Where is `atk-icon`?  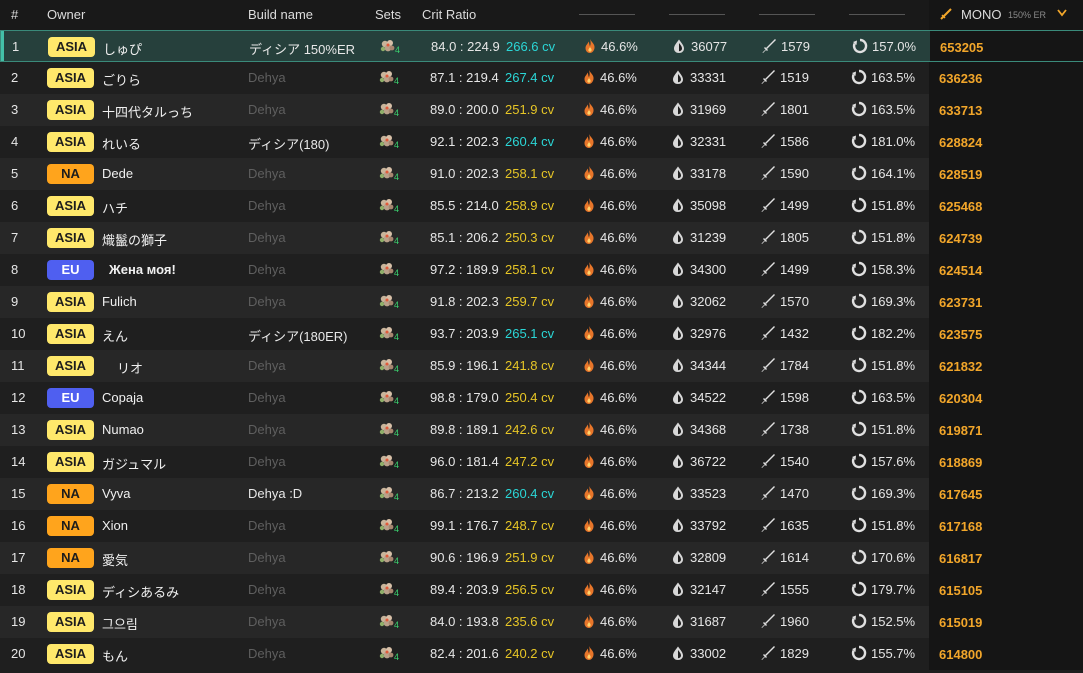
atk-icon is located at coordinates (768, 173).